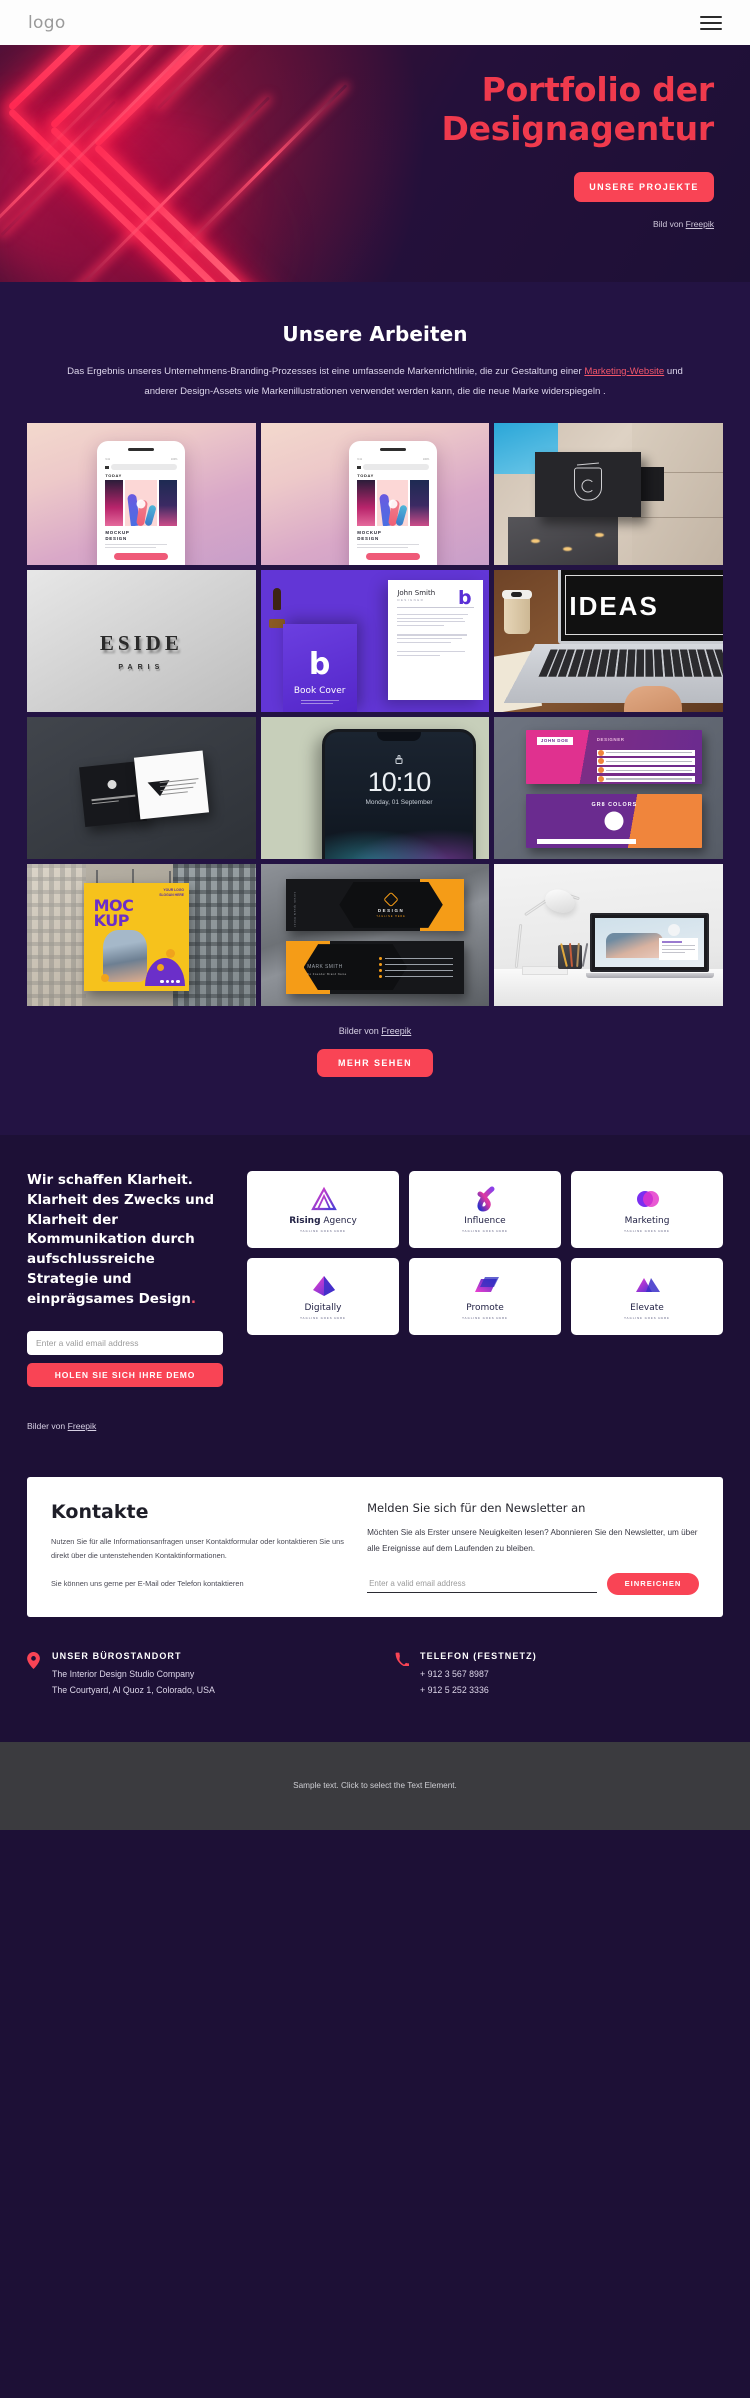 This screenshot has width=750, height=2398. I want to click on ideas-screen-word: IDEAS, so click(614, 606).